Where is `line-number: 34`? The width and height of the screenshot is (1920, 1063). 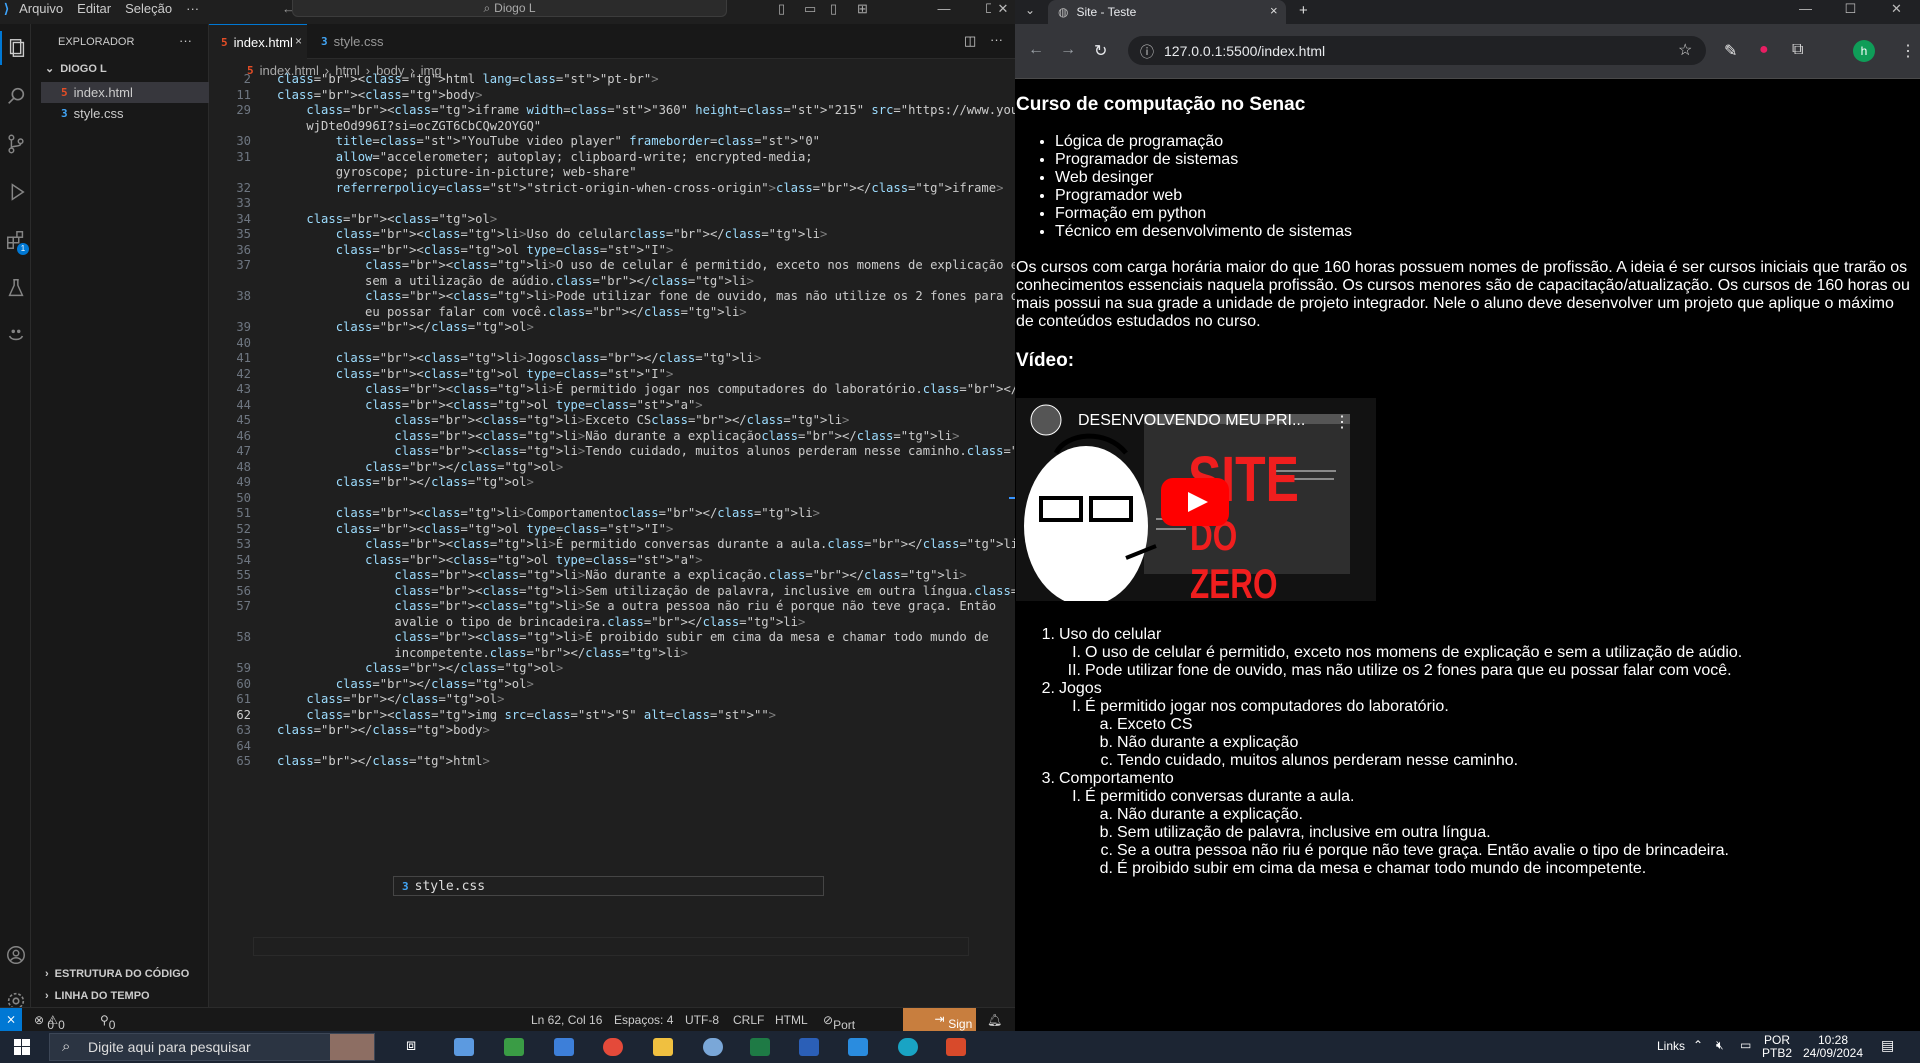
line-number: 34 is located at coordinates (243, 218).